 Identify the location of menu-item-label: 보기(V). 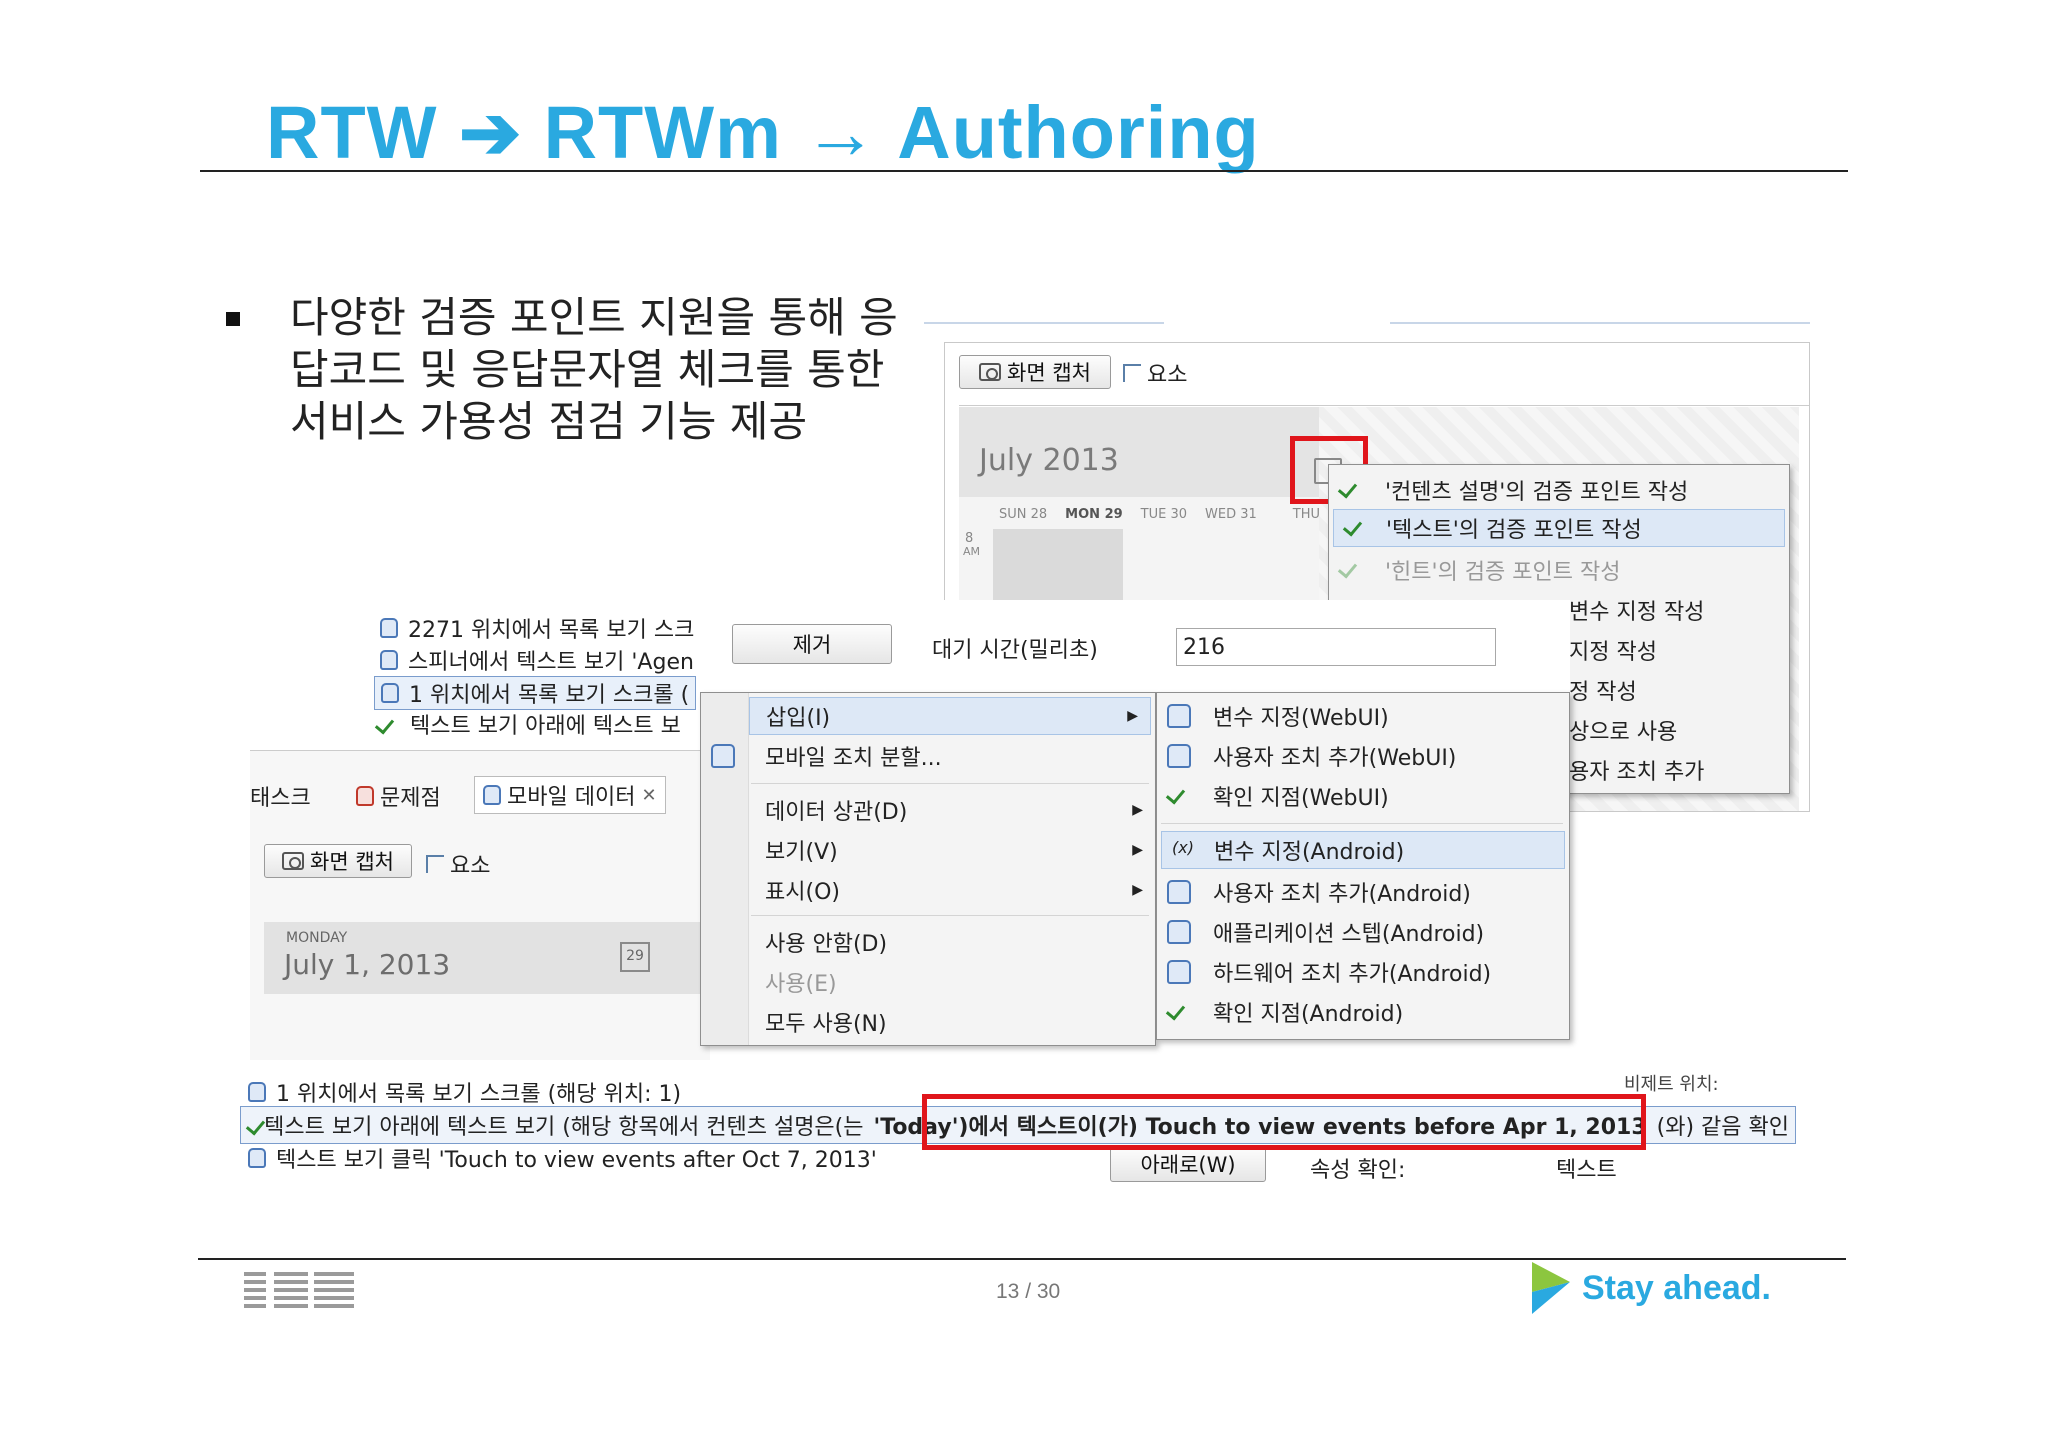
(801, 852).